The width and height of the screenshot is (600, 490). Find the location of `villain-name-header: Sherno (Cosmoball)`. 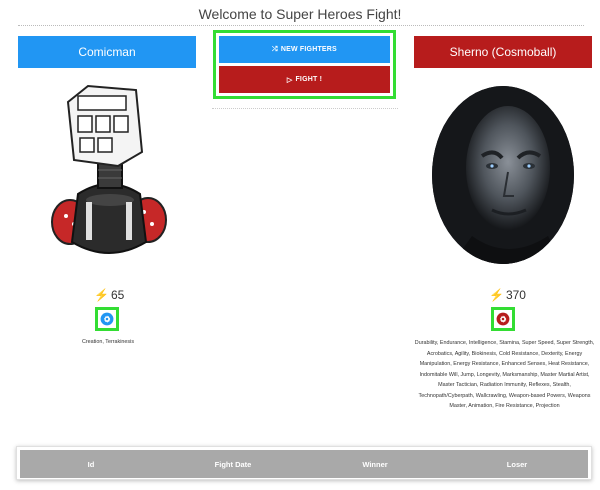

villain-name-header: Sherno (Cosmoball) is located at coordinates (503, 52).